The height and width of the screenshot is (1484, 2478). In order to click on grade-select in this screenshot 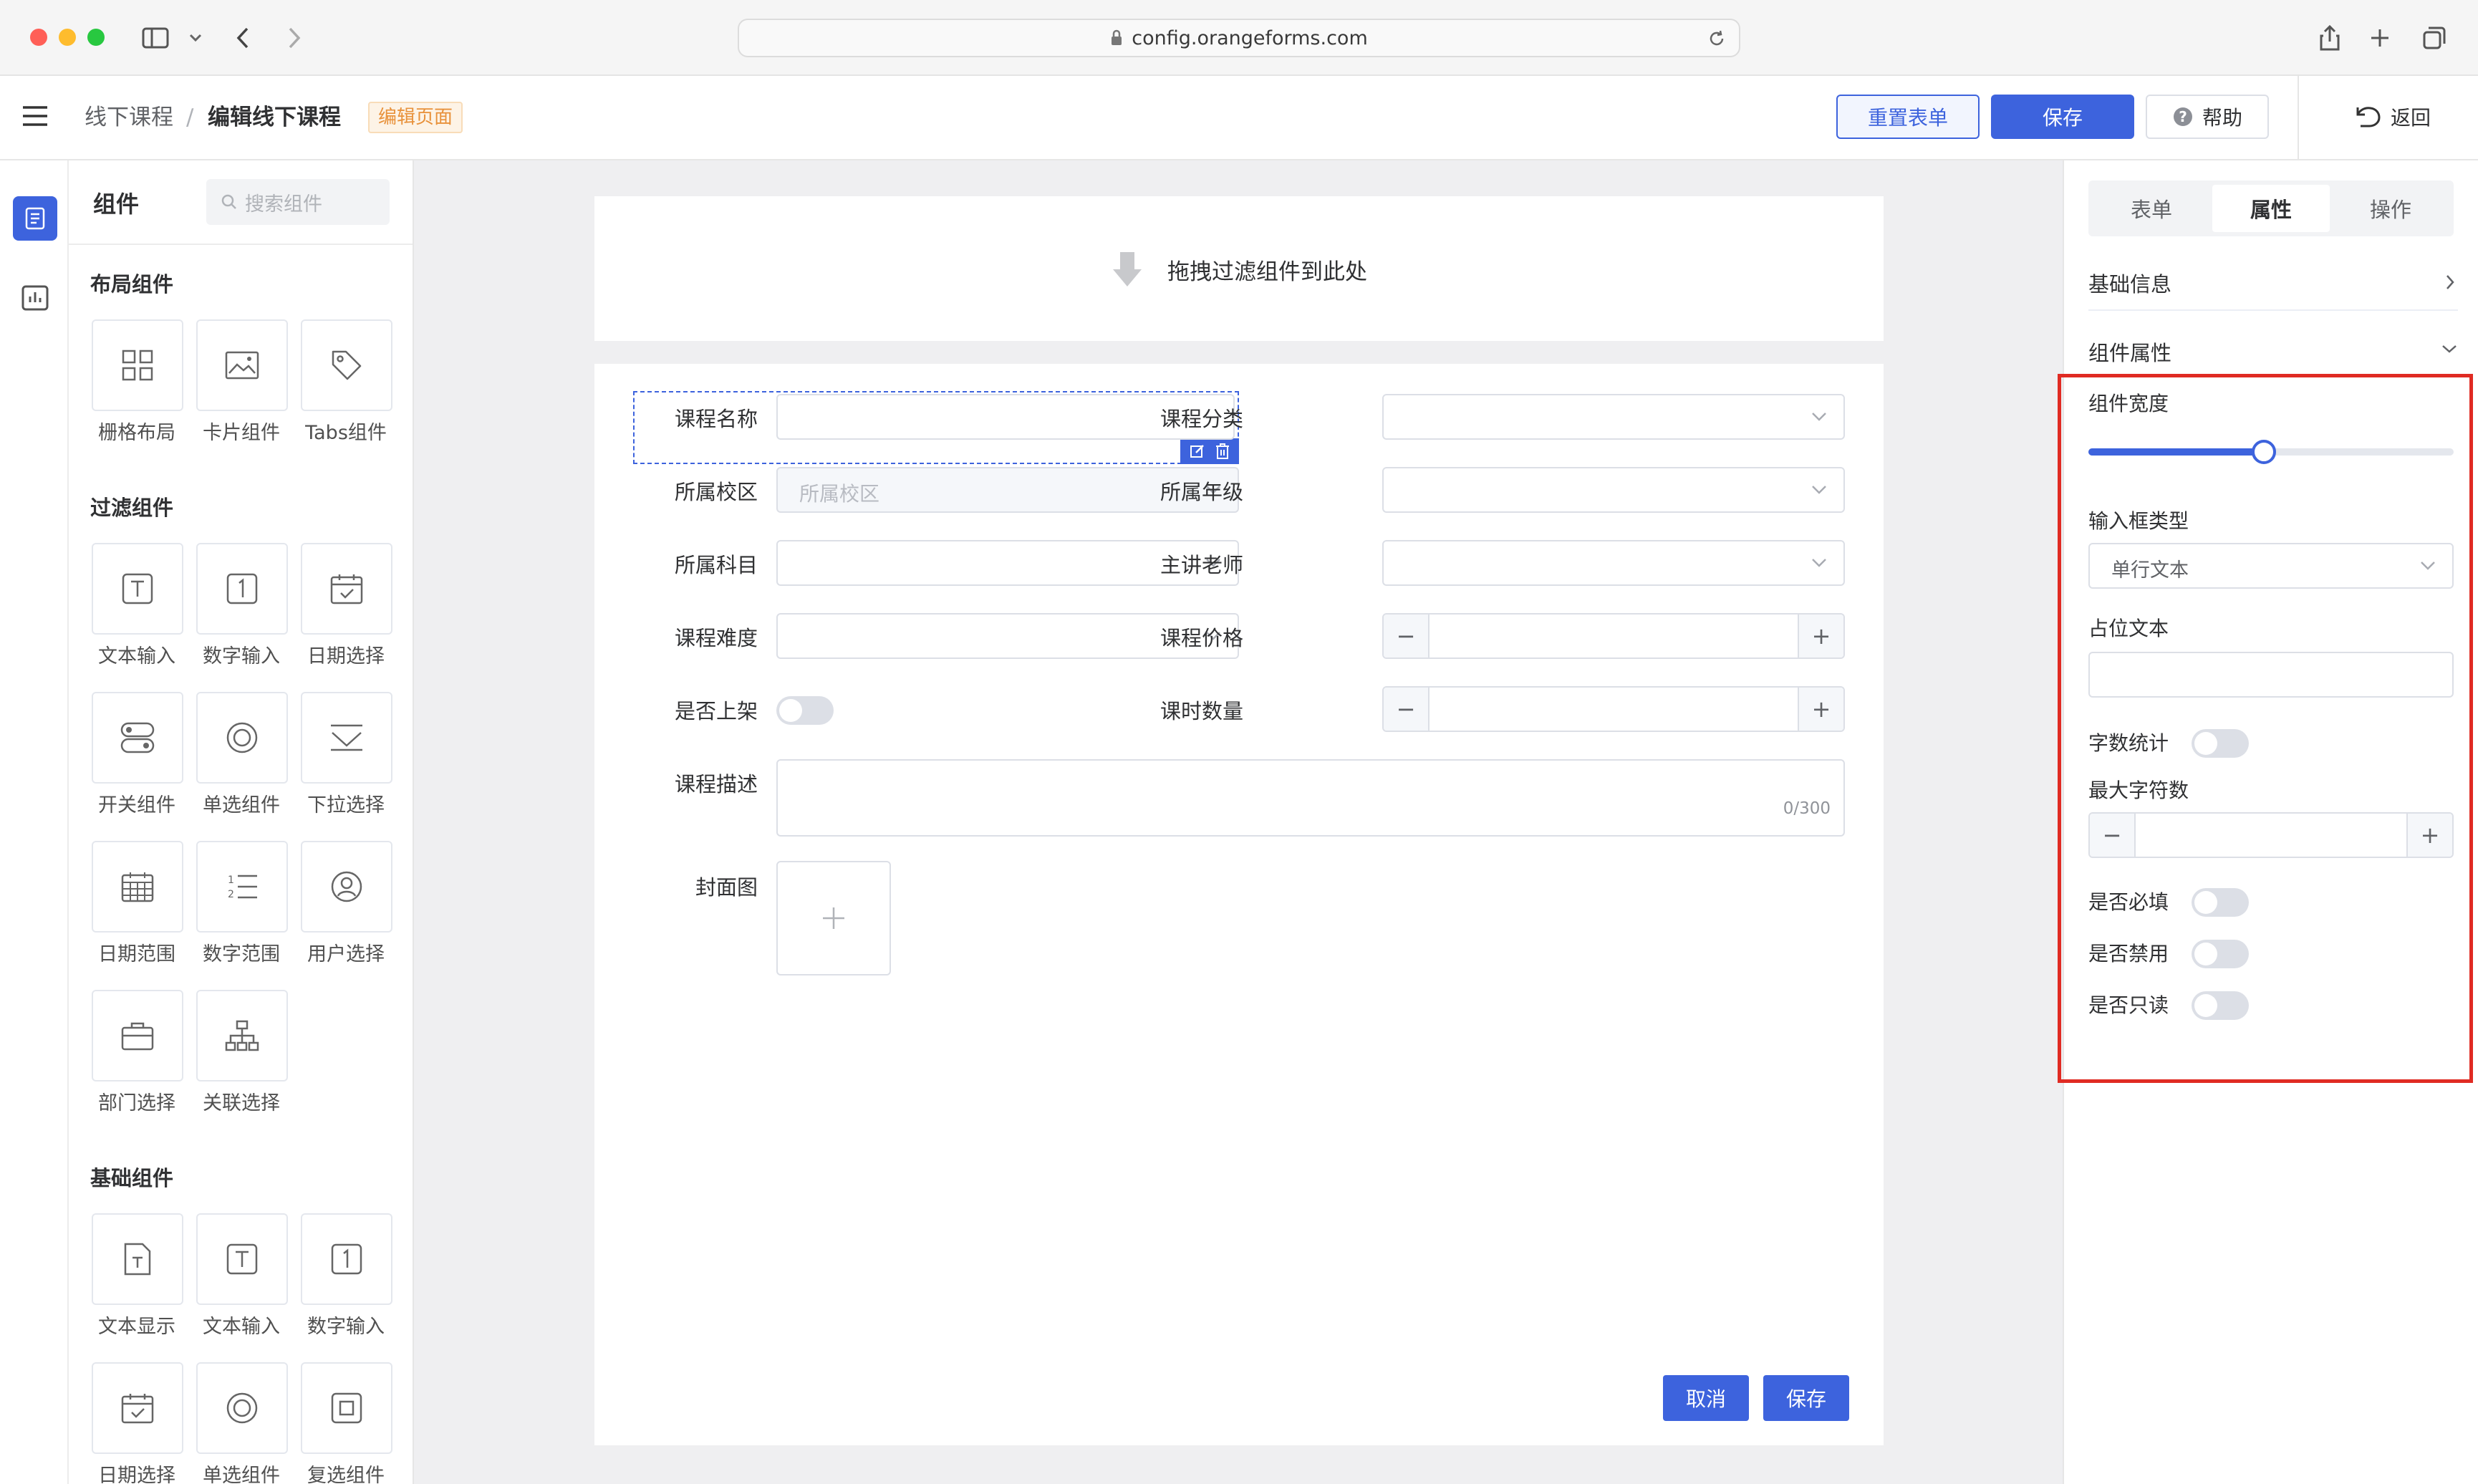, I will do `click(1613, 490)`.